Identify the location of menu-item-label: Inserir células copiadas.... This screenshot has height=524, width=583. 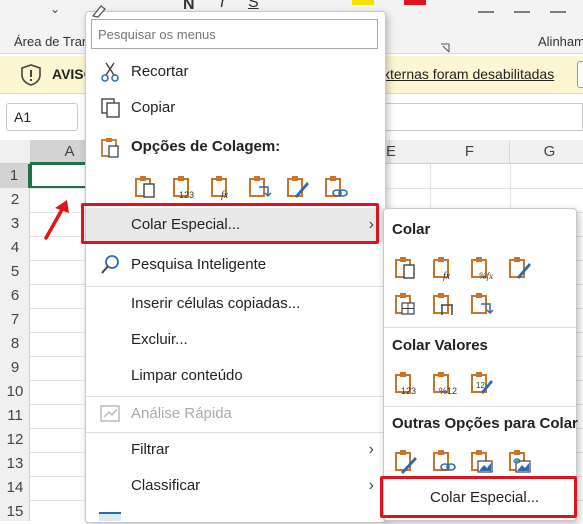
(216, 303).